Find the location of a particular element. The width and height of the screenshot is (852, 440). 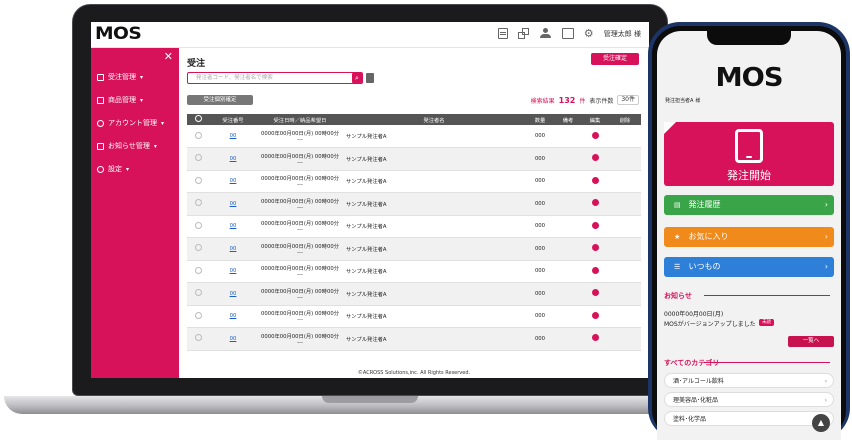

select-all-checkbox is located at coordinates (198, 119).